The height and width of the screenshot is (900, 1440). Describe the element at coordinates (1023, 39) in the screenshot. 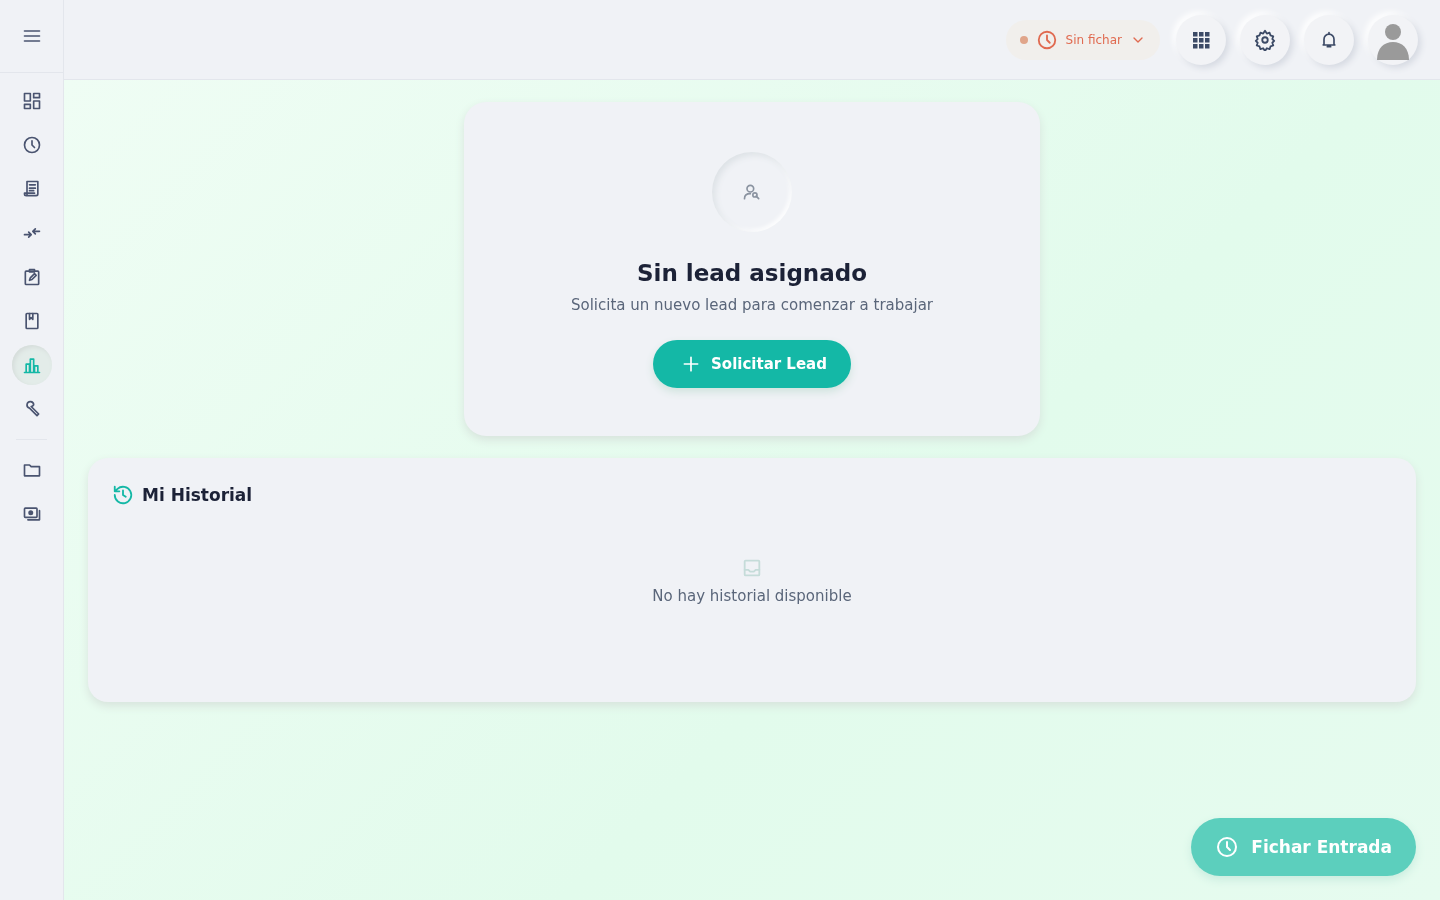

I see `status-dot-icon` at that location.